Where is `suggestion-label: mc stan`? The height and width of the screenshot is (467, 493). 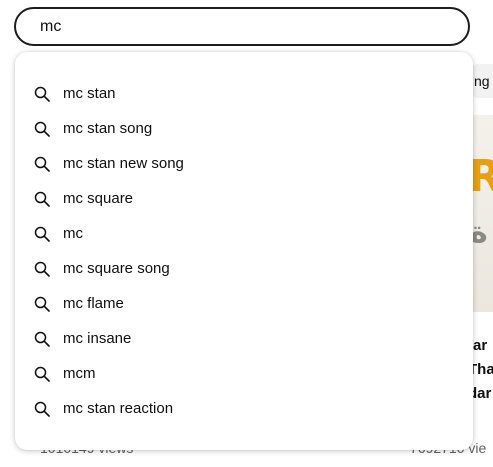
suggestion-label: mc stan is located at coordinates (89, 93).